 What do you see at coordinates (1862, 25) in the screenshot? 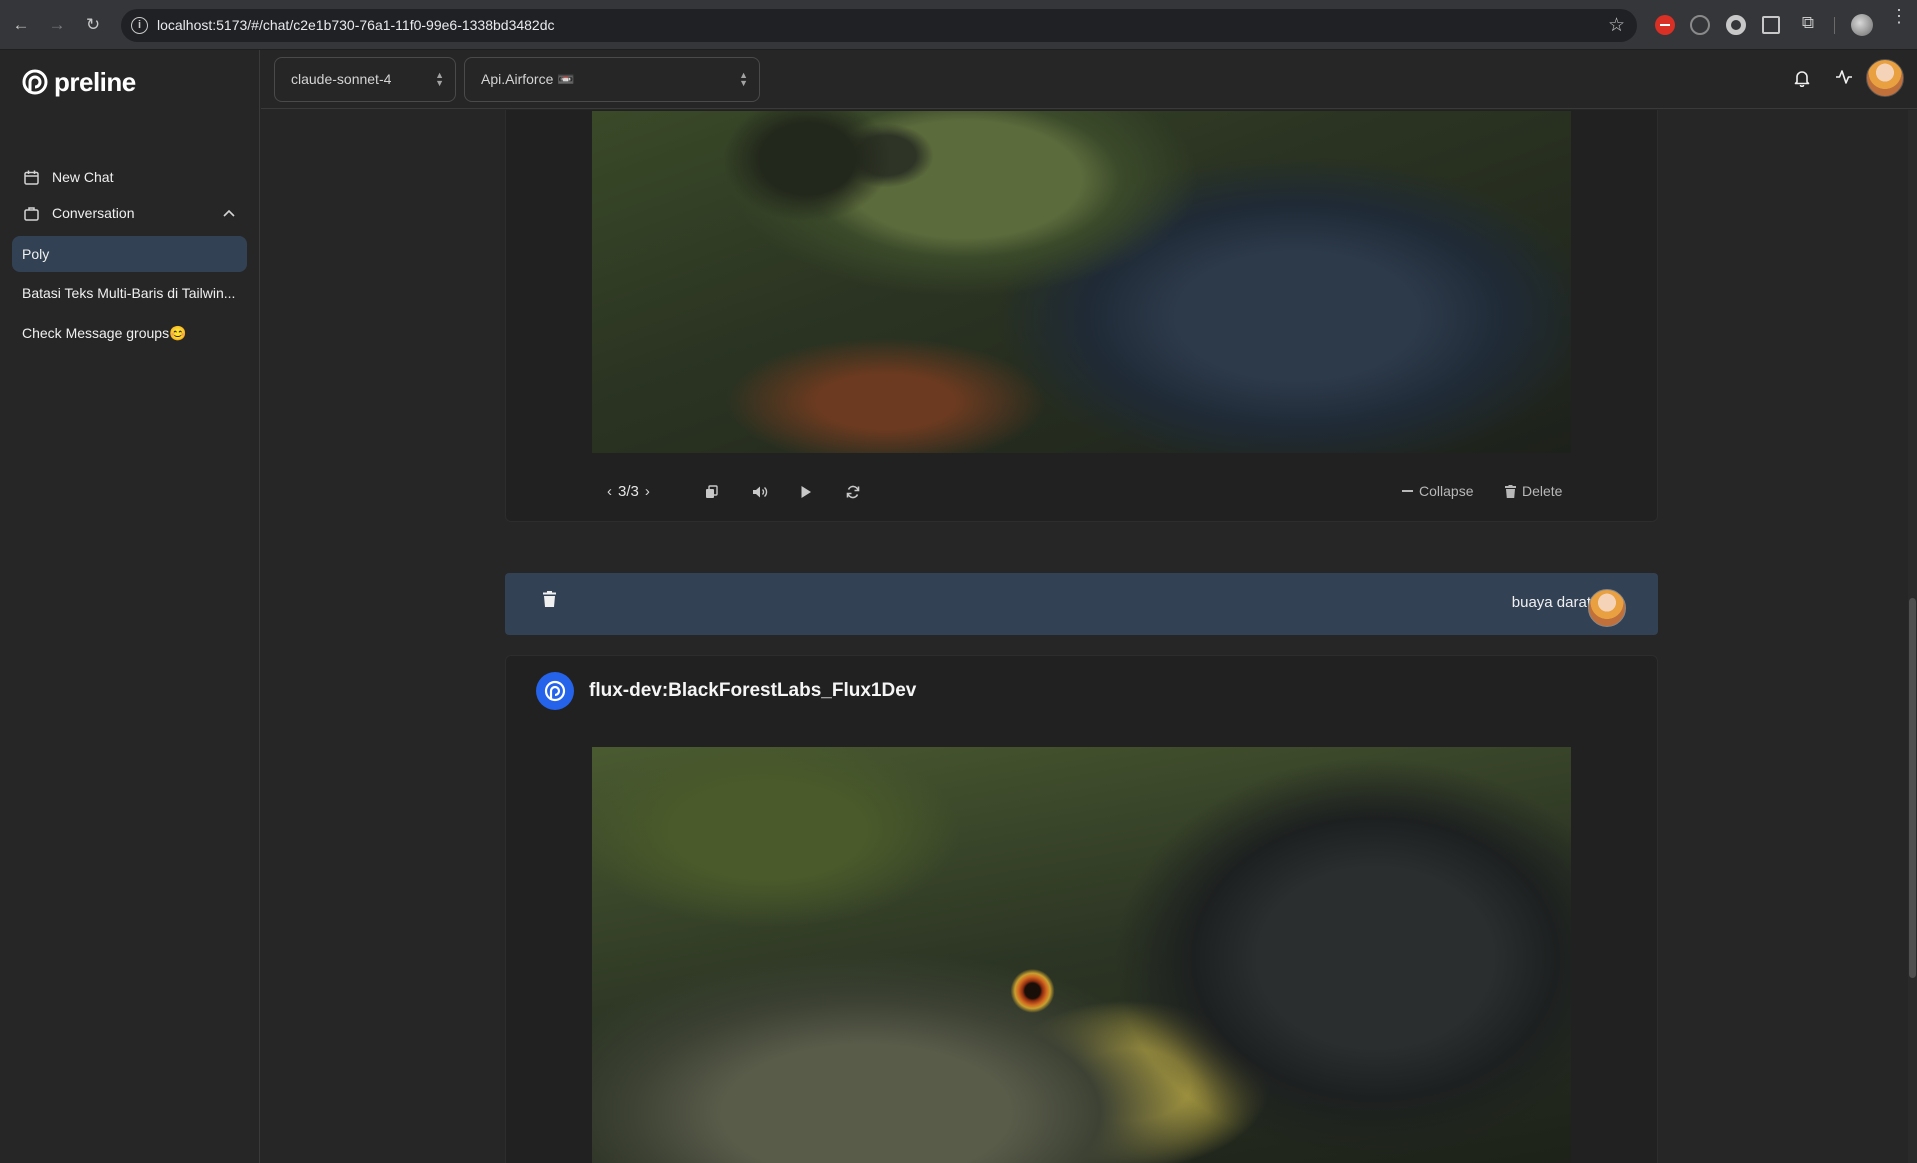
I see `profile-avatar-icon` at bounding box center [1862, 25].